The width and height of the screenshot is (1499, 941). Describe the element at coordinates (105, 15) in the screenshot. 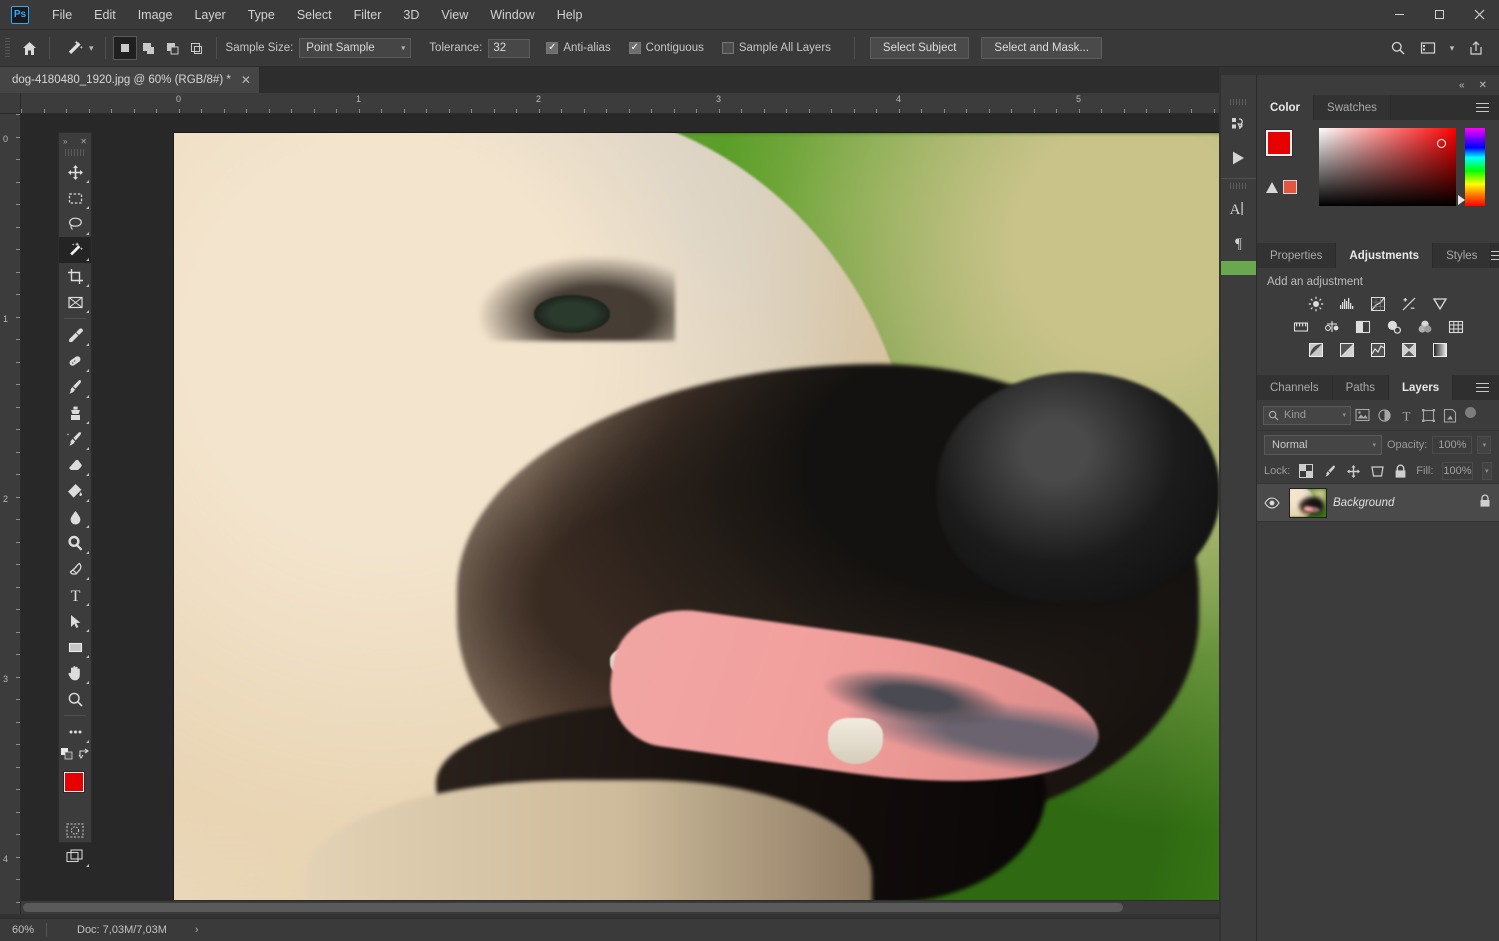

I see `menu-edit: Edit` at that location.